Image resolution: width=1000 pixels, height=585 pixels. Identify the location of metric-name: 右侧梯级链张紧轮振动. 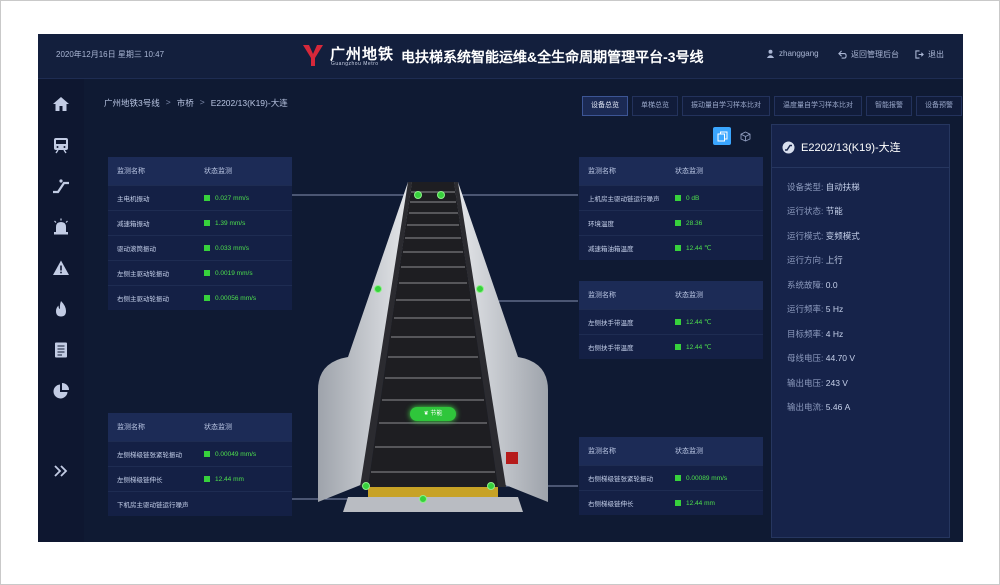
(620, 479).